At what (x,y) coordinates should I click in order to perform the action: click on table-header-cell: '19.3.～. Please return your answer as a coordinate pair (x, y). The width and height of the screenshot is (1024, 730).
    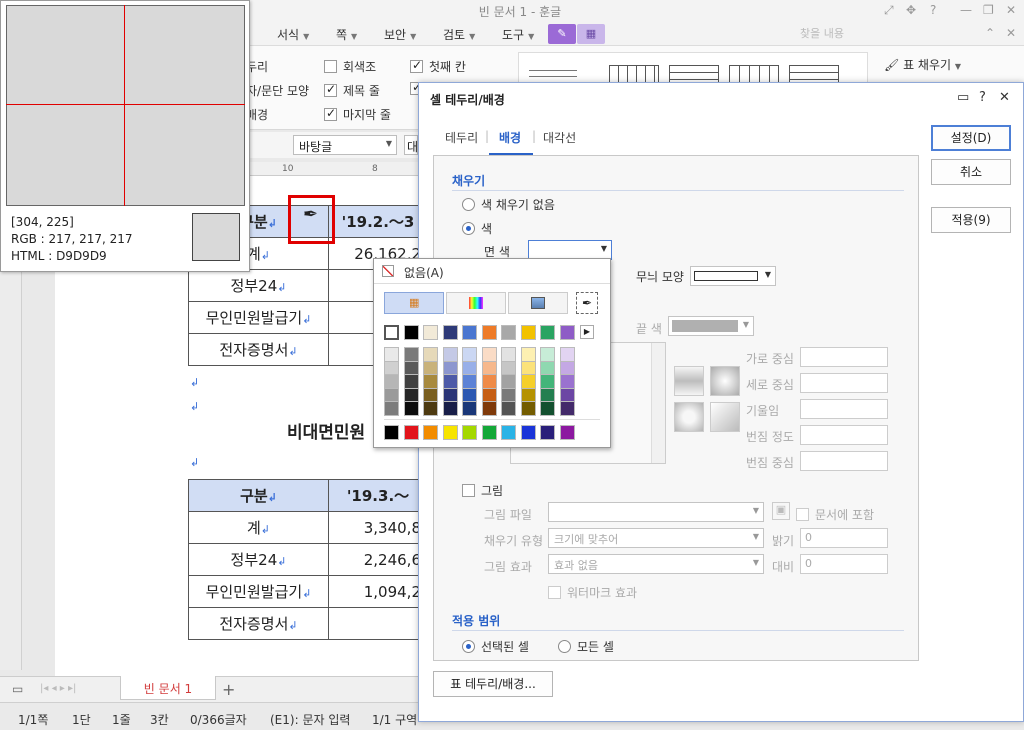
    Looking at the image, I should click on (378, 495).